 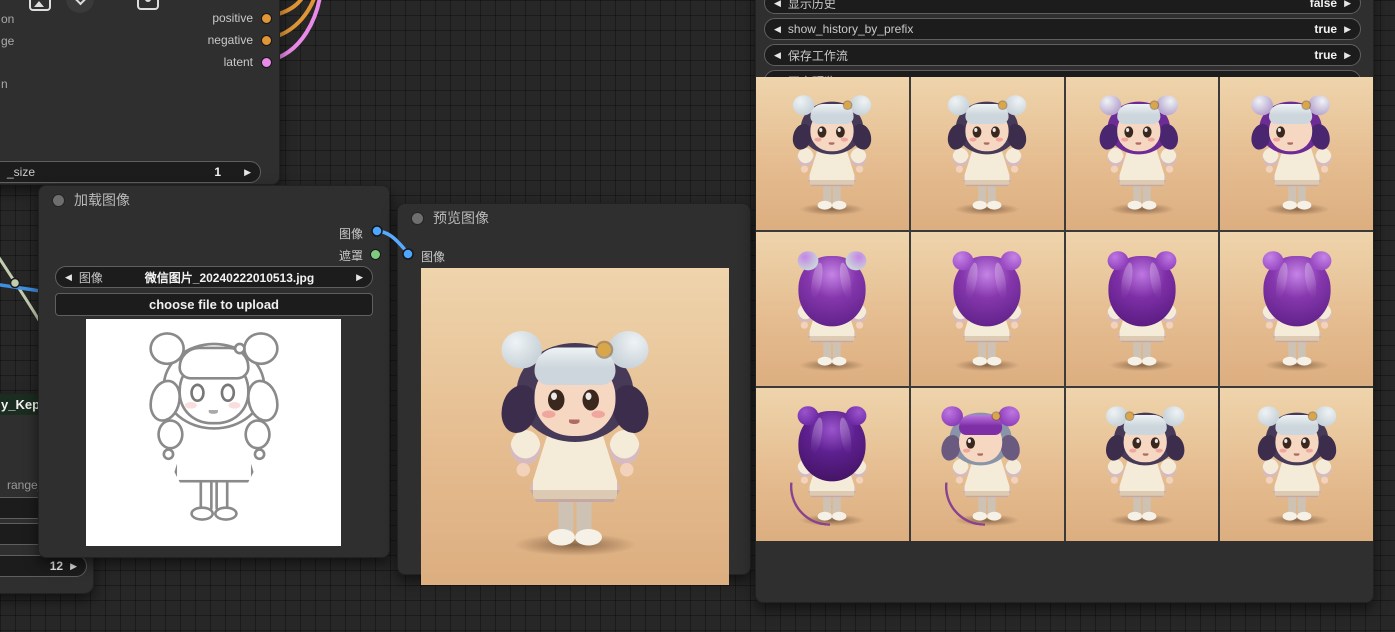 I want to click on kep-value-row-3: 12 ▶, so click(x=43, y=566).